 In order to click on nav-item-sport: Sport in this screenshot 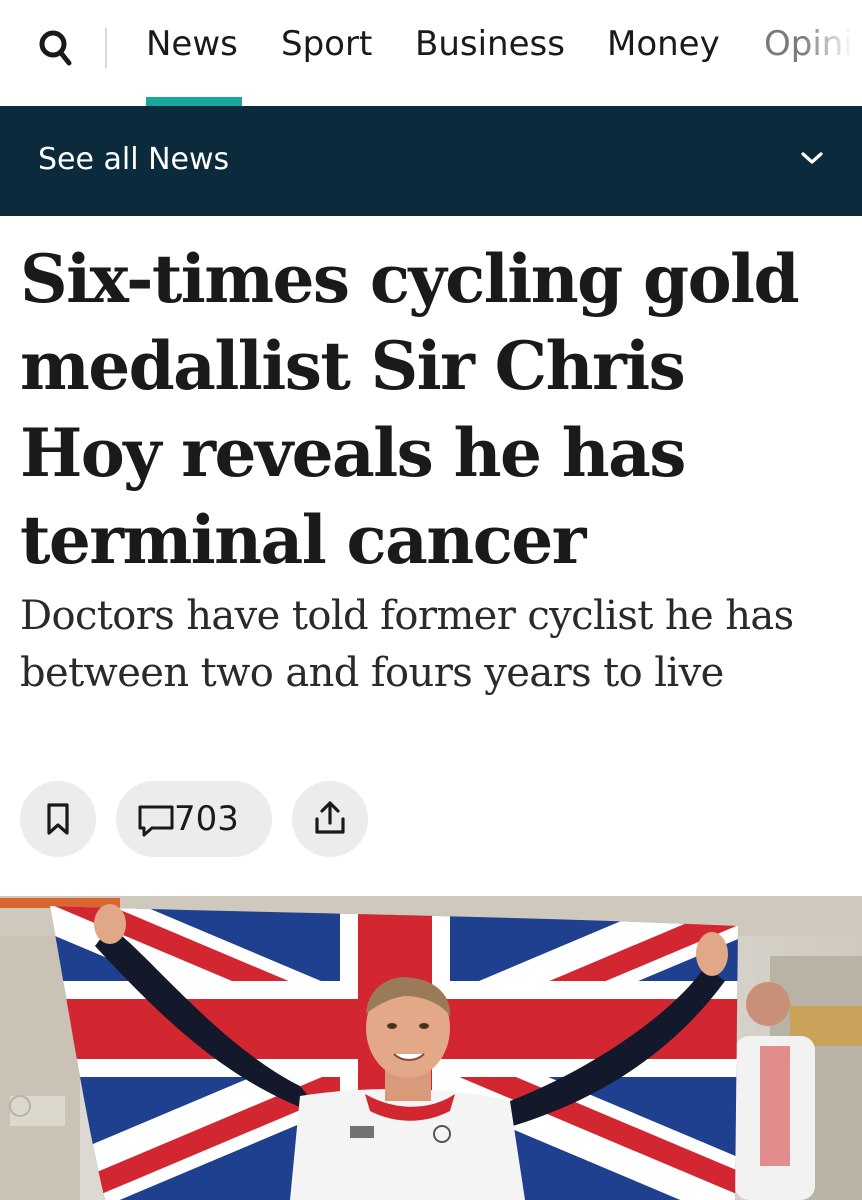, I will do `click(326, 44)`.